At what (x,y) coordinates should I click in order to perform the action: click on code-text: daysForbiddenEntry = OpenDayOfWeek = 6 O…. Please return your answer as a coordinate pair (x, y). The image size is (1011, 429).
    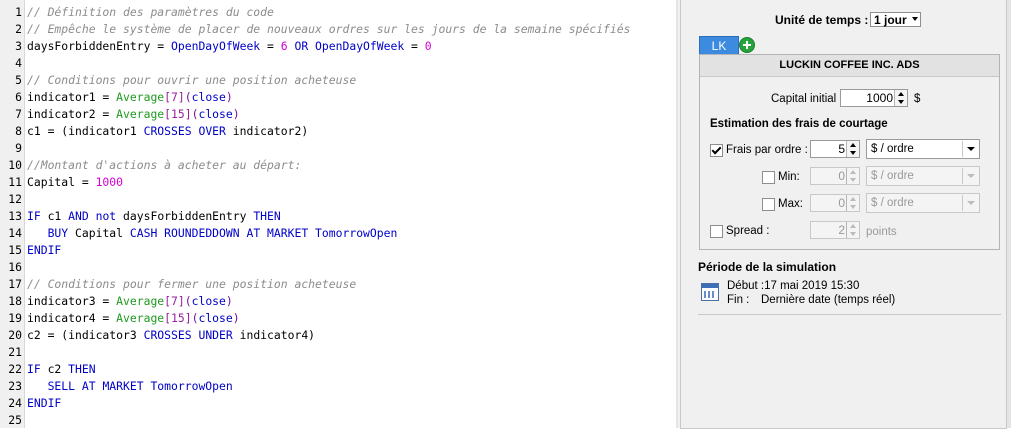
    Looking at the image, I should click on (229, 46).